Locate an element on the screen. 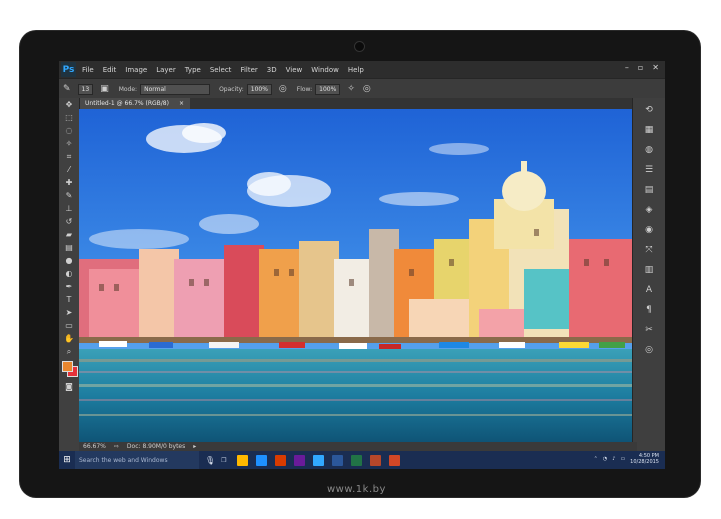  gradient-tool-icon: ▤ is located at coordinates (69, 247).